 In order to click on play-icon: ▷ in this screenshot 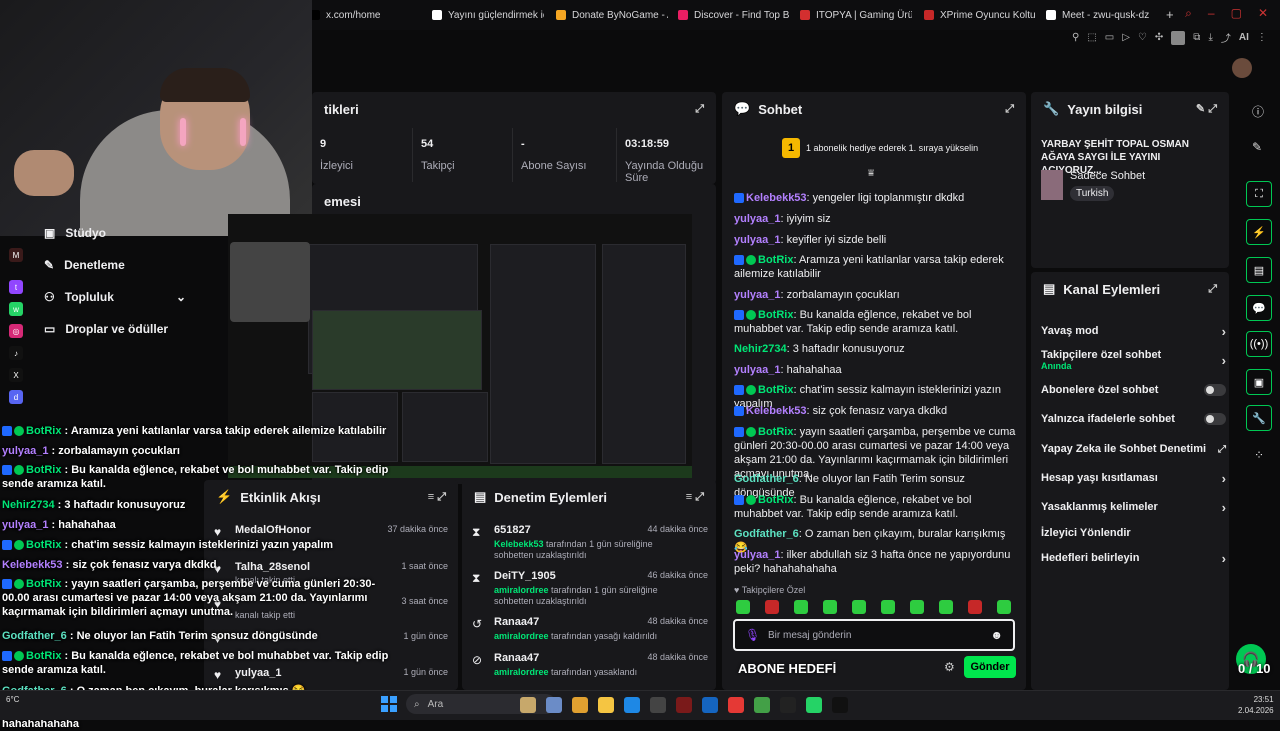, I will do `click(1126, 37)`.